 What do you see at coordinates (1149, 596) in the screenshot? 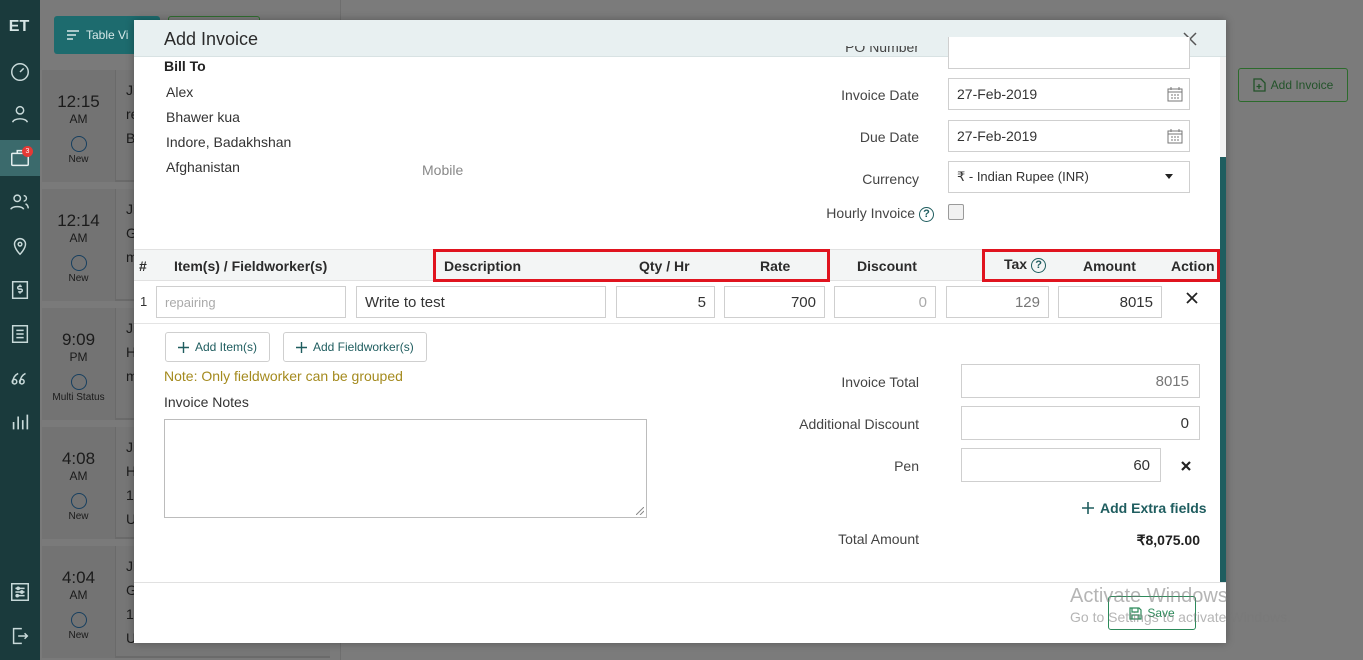
I see `watermark-line-1: Activate Windows` at bounding box center [1149, 596].